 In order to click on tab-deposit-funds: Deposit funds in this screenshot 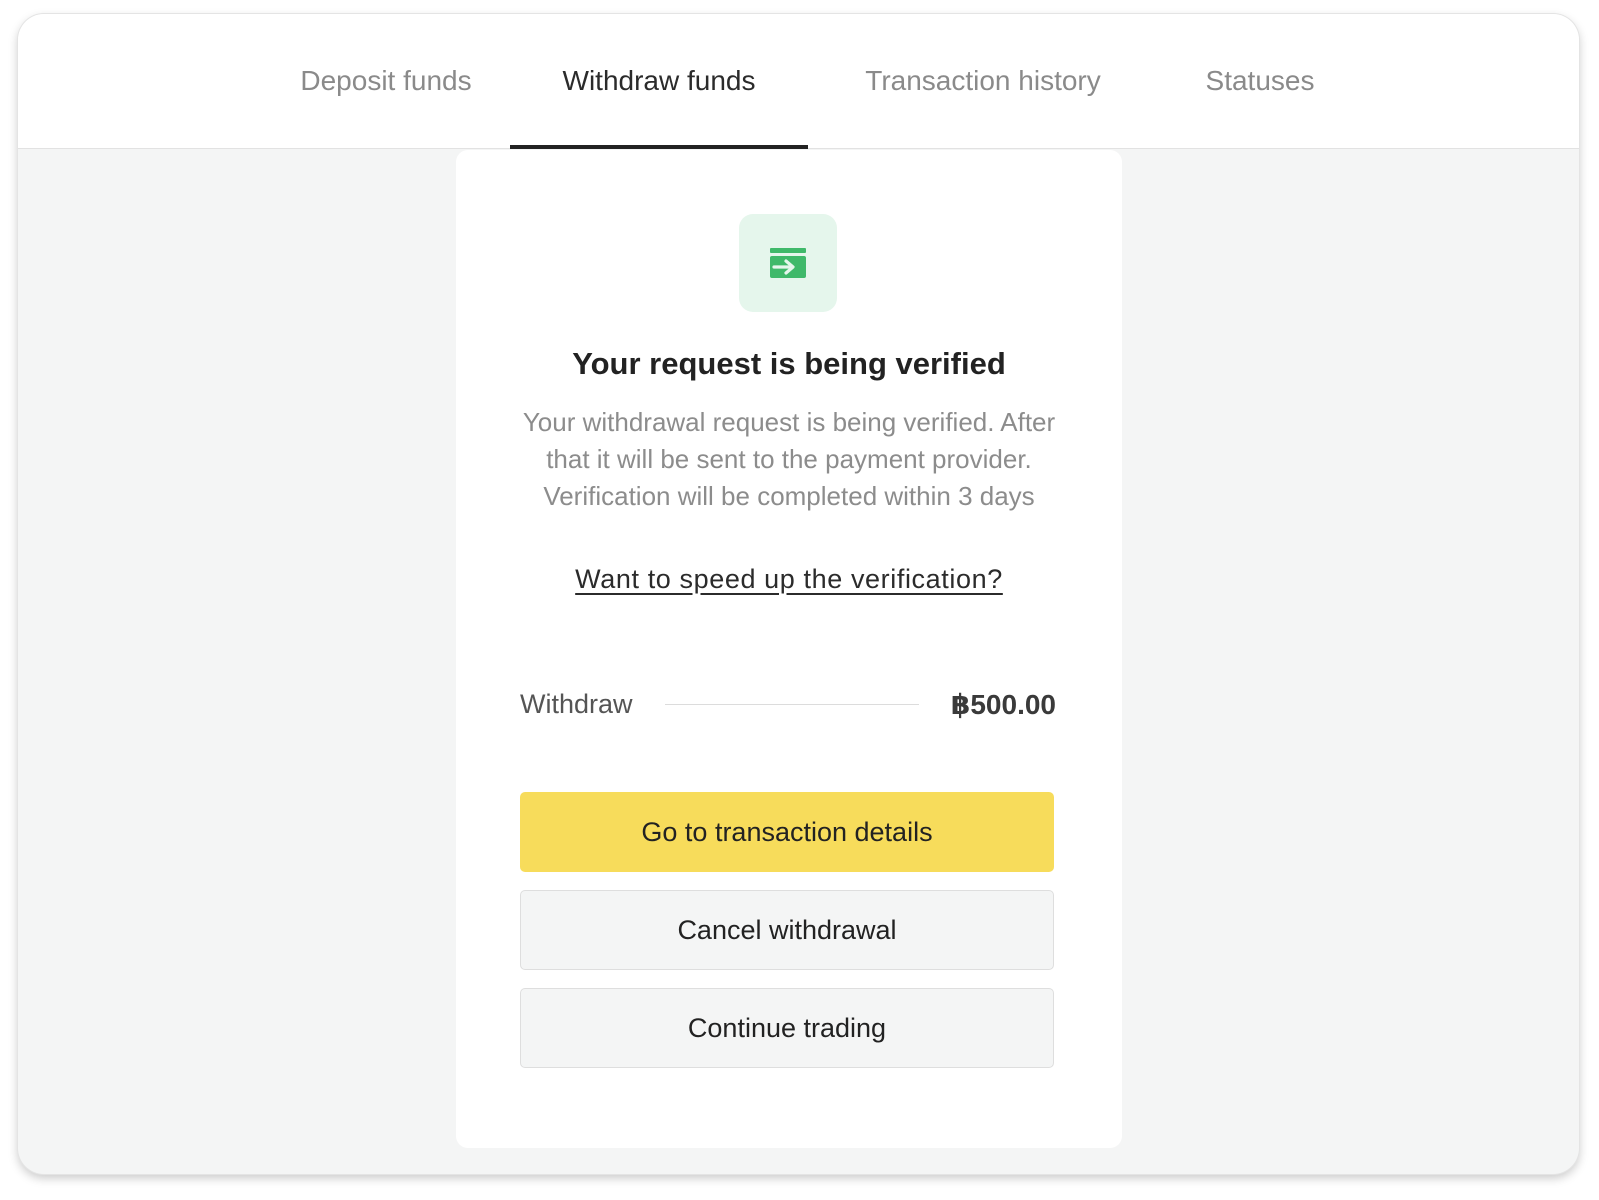, I will do `click(386, 81)`.